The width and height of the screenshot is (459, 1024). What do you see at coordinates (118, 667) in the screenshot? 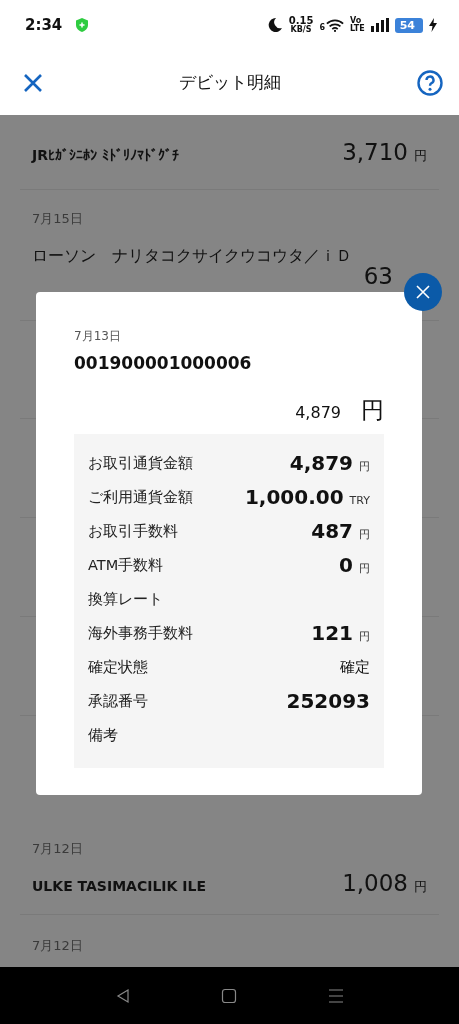
I see `detail-label: 確定状態` at bounding box center [118, 667].